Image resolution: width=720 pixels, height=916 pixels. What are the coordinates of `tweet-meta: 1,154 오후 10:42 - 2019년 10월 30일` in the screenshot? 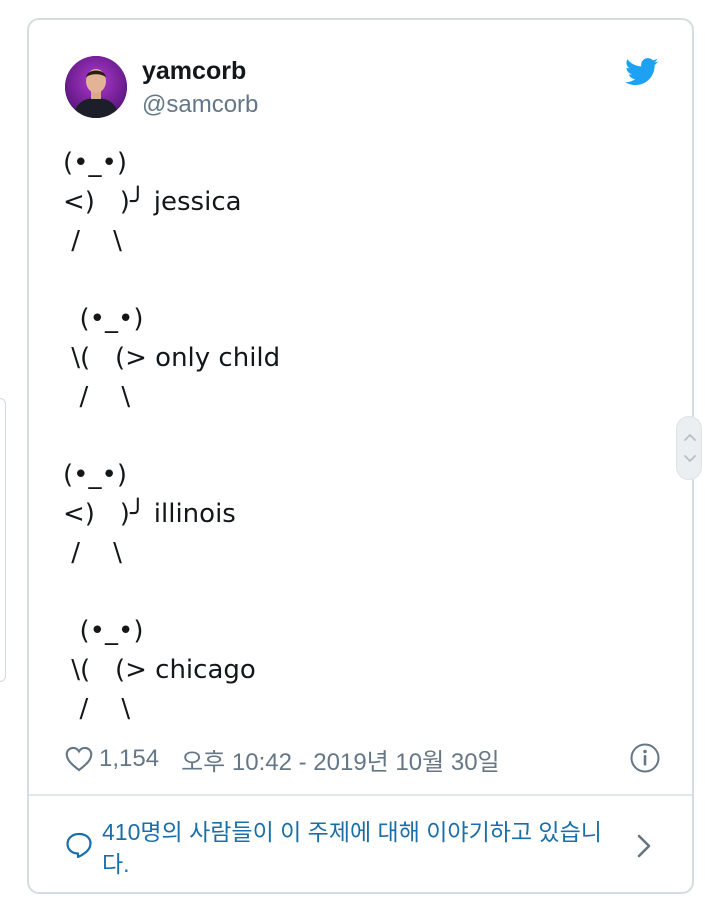 It's located at (365, 759).